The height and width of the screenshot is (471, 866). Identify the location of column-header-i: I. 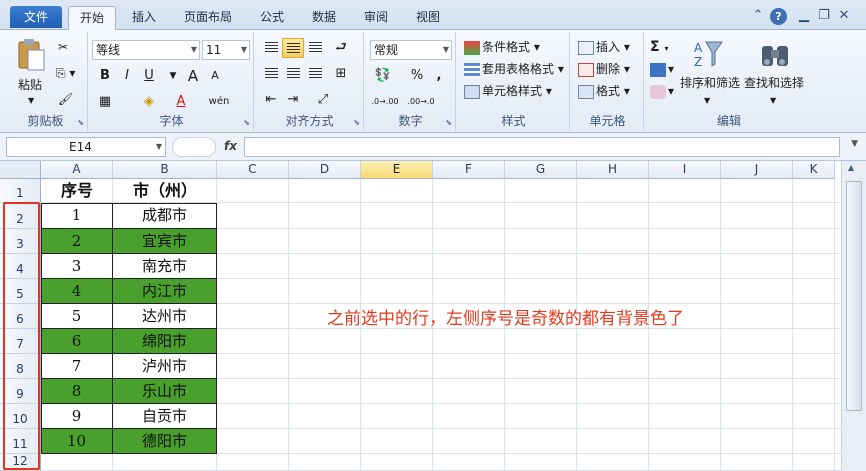
(685, 170).